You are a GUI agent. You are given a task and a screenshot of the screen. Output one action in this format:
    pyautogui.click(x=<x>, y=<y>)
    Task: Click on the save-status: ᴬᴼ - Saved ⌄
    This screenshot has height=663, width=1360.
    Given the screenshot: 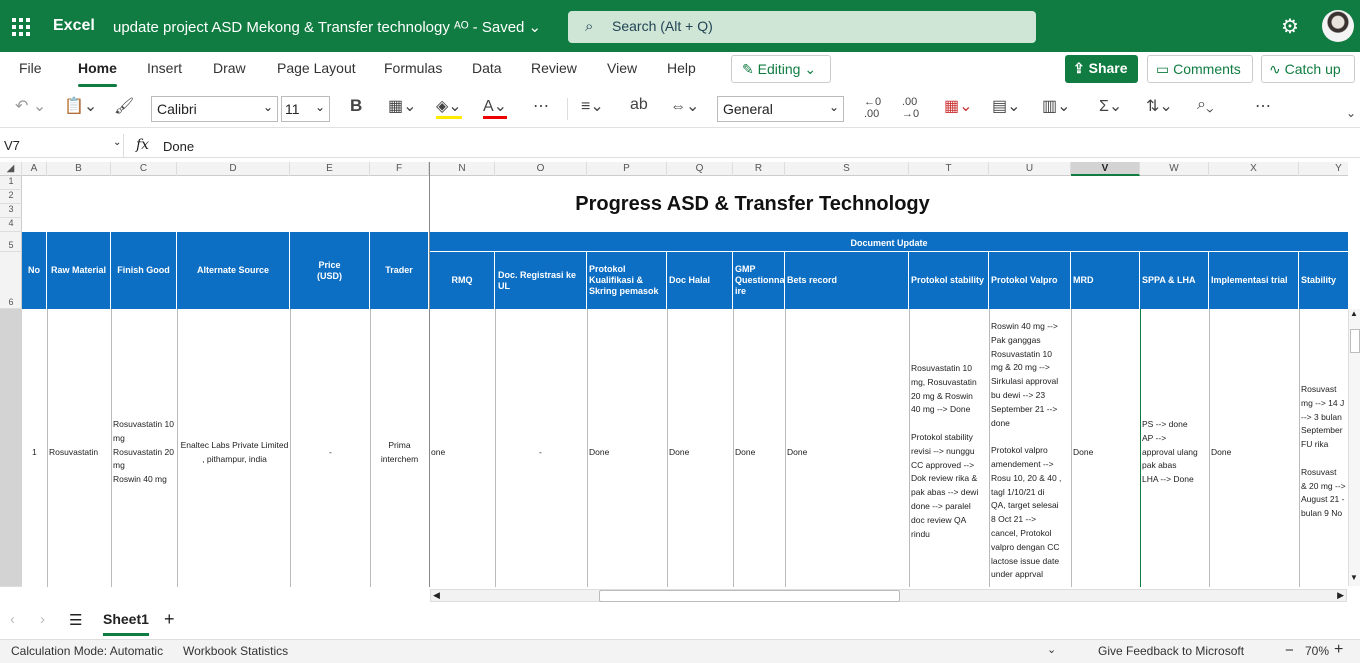 What is the action you would take?
    pyautogui.click(x=497, y=27)
    